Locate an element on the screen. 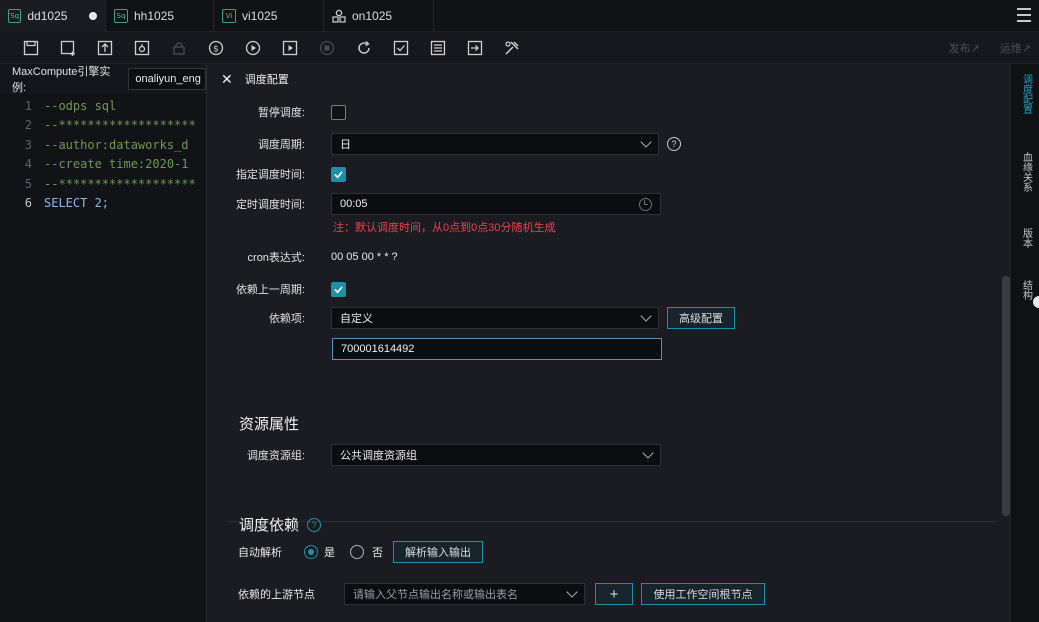  lock-button is located at coordinates (178, 48).